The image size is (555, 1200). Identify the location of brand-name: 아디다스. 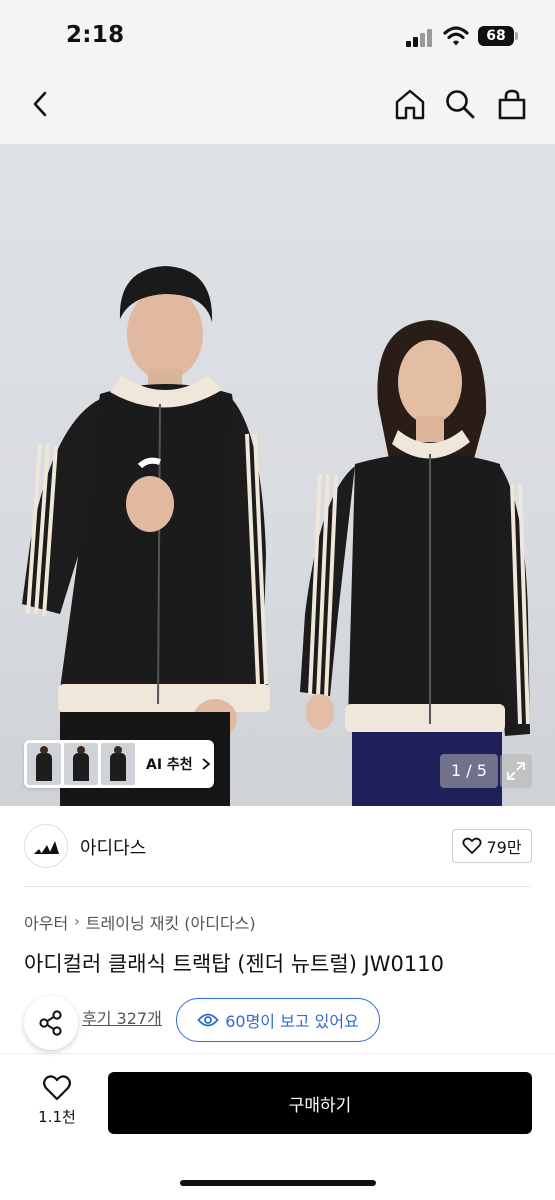
(113, 847).